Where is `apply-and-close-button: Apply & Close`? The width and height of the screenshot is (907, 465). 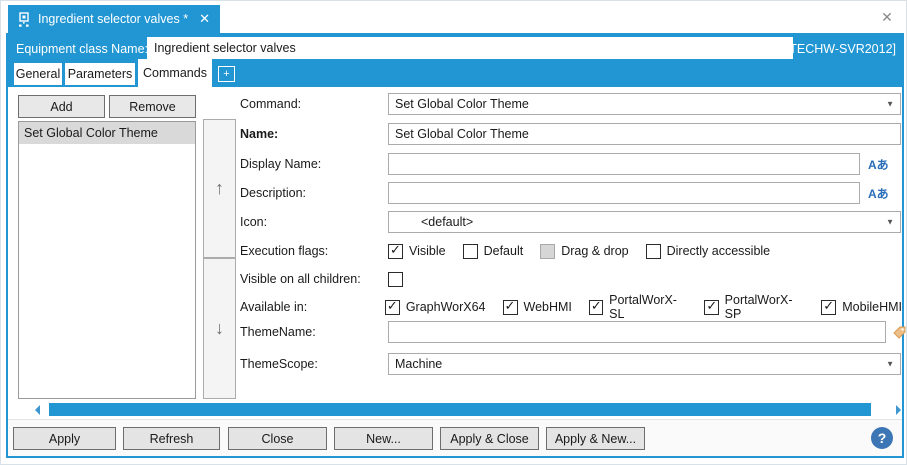 apply-and-close-button: Apply & Close is located at coordinates (489, 438).